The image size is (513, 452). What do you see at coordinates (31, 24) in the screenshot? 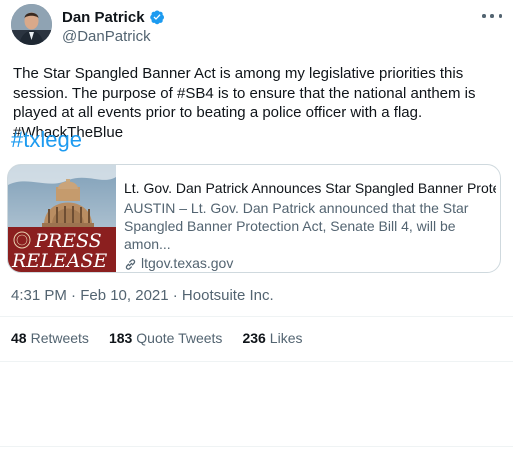
I see `avatar` at bounding box center [31, 24].